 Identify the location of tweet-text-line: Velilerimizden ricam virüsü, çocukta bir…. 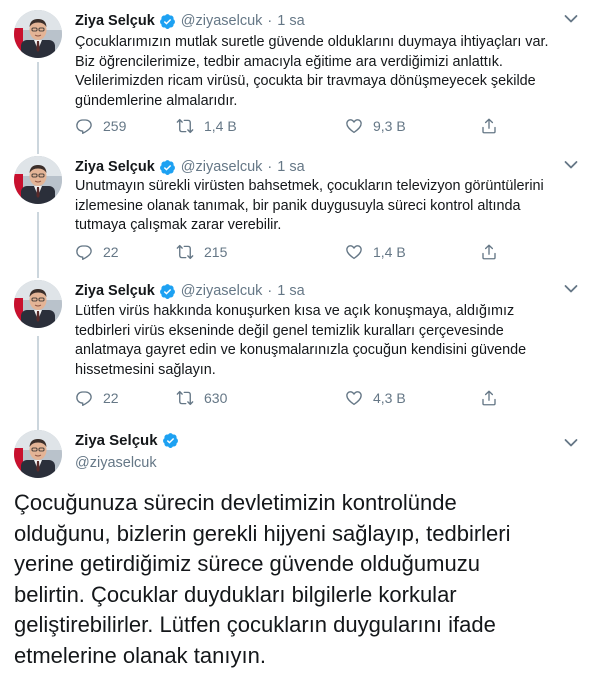
(305, 81).